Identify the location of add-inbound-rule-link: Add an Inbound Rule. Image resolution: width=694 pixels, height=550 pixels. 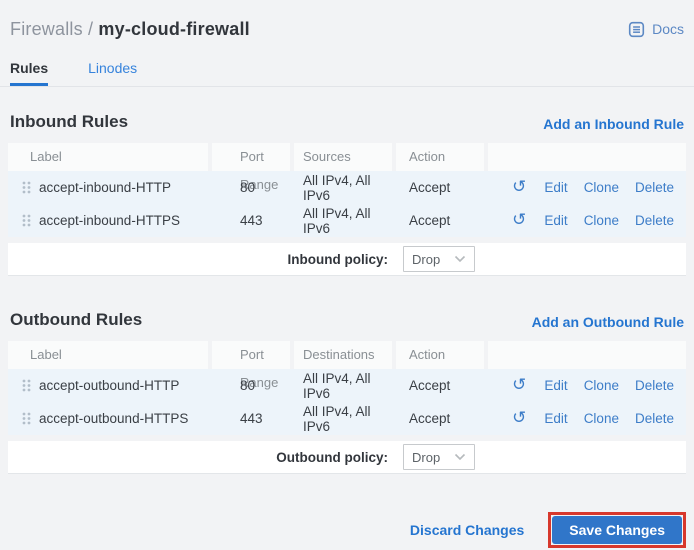
(613, 124).